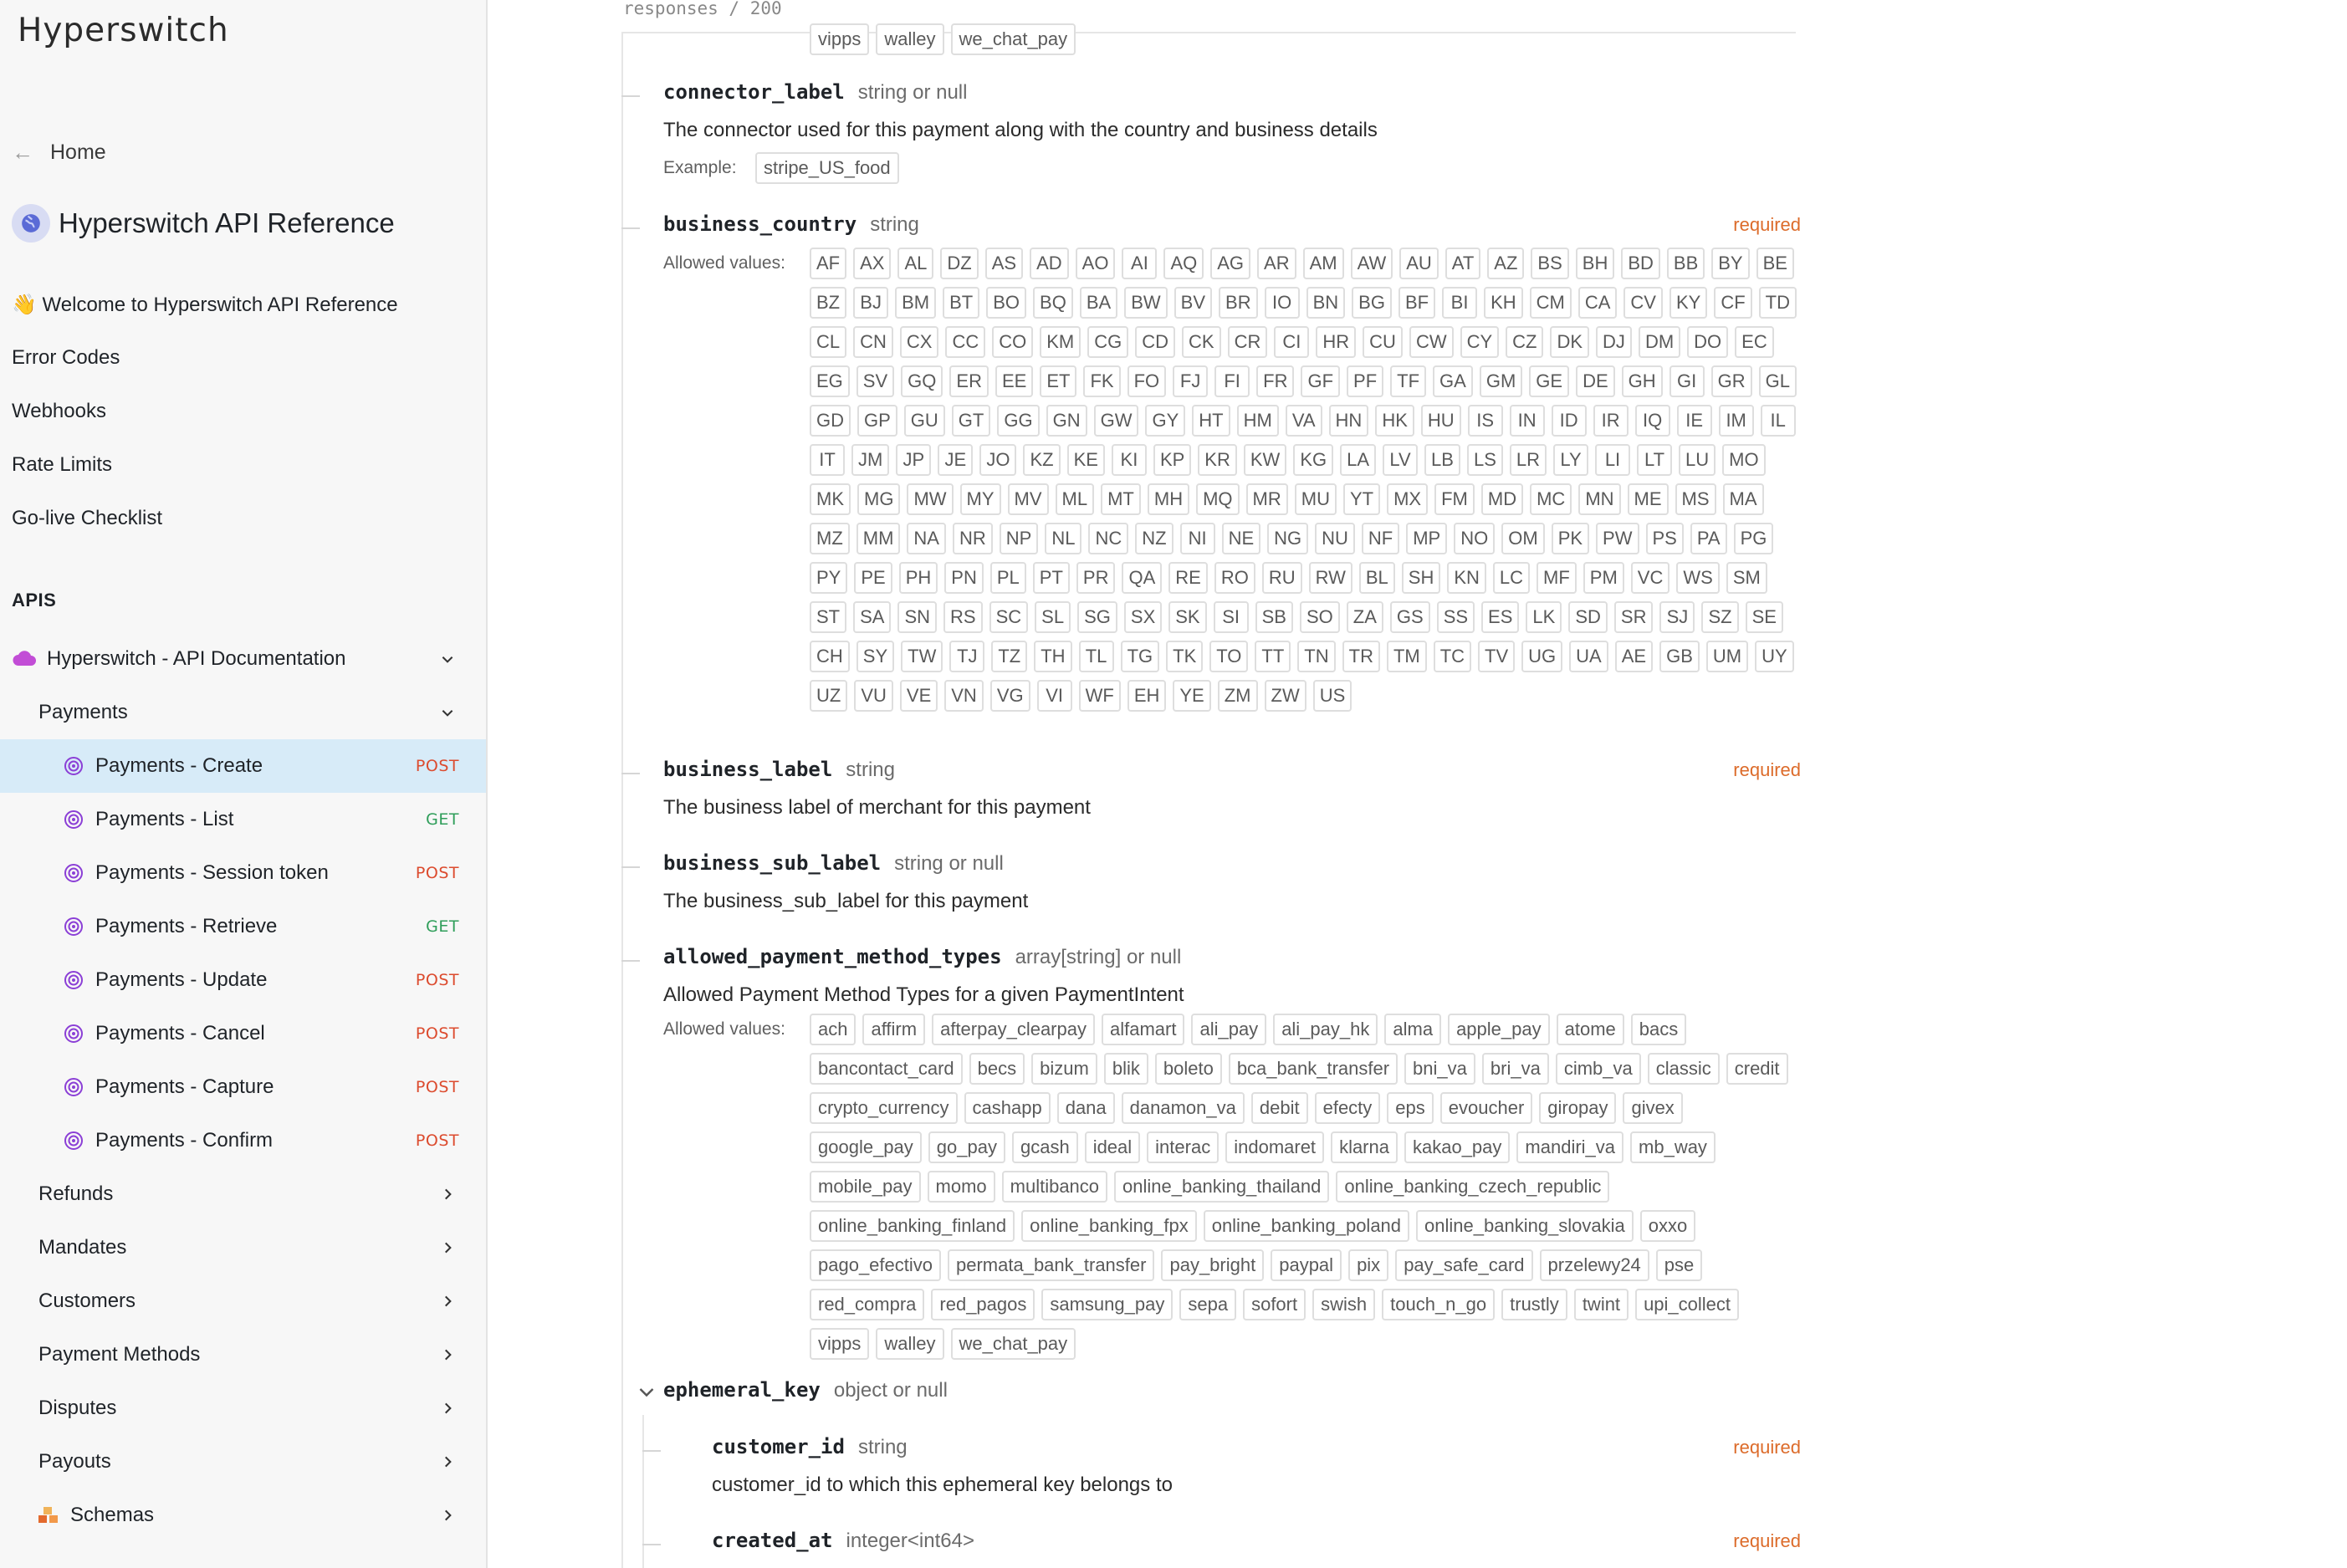  What do you see at coordinates (1188, 578) in the screenshot?
I see `value-chip: RE` at bounding box center [1188, 578].